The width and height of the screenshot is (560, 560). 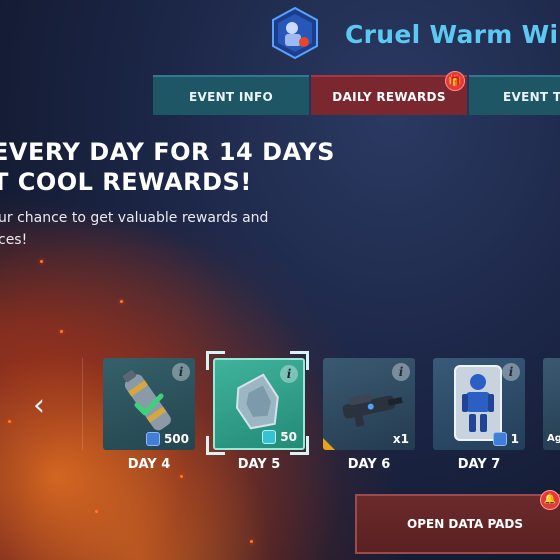 What do you see at coordinates (329, 444) in the screenshot?
I see `rarity-corner-mark` at bounding box center [329, 444].